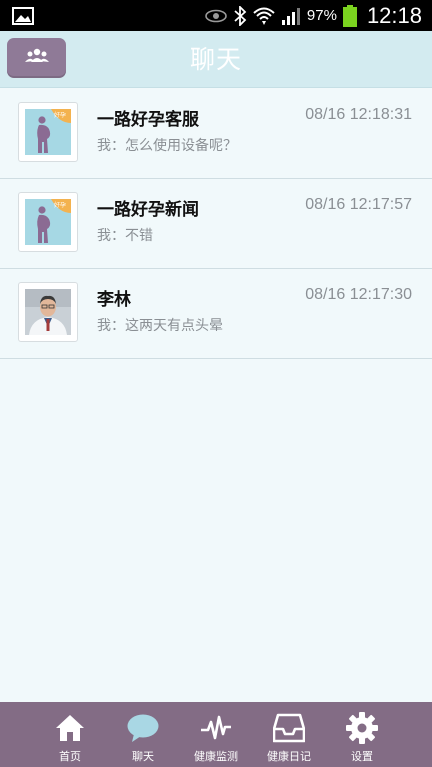  Describe the element at coordinates (143, 728) in the screenshot. I see `chat-bubble-icon` at that location.